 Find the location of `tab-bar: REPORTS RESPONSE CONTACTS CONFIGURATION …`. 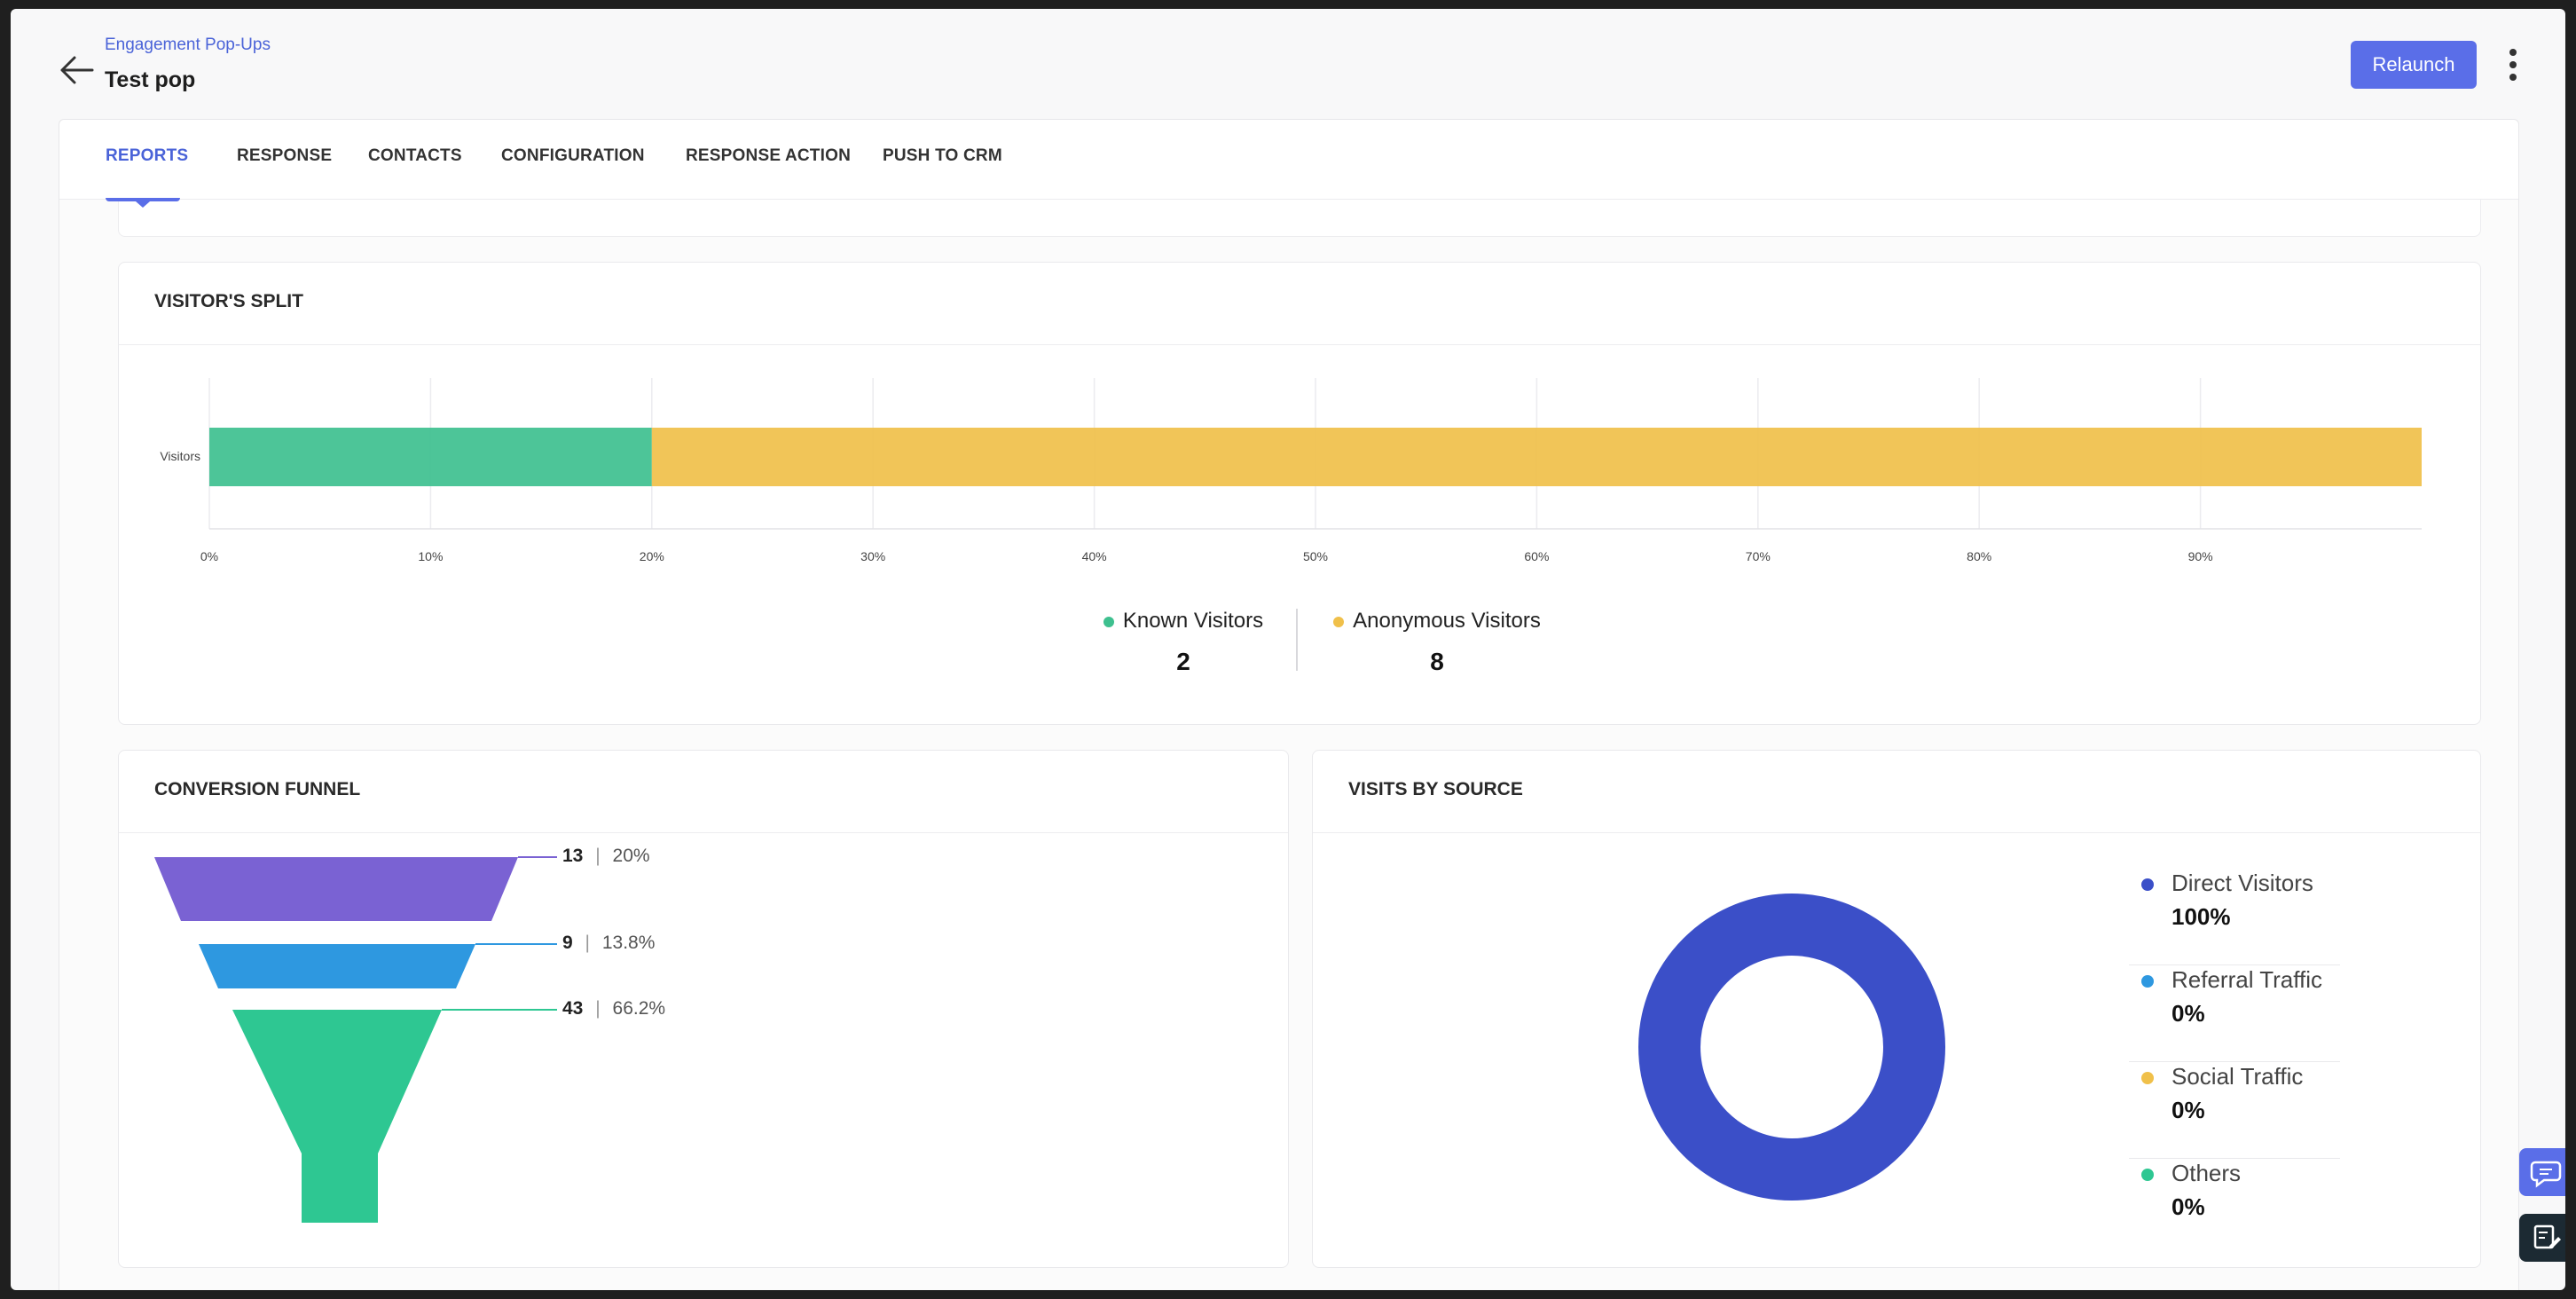

tab-bar: REPORTS RESPONSE CONTACTS CONFIGURATION … is located at coordinates (1288, 160).